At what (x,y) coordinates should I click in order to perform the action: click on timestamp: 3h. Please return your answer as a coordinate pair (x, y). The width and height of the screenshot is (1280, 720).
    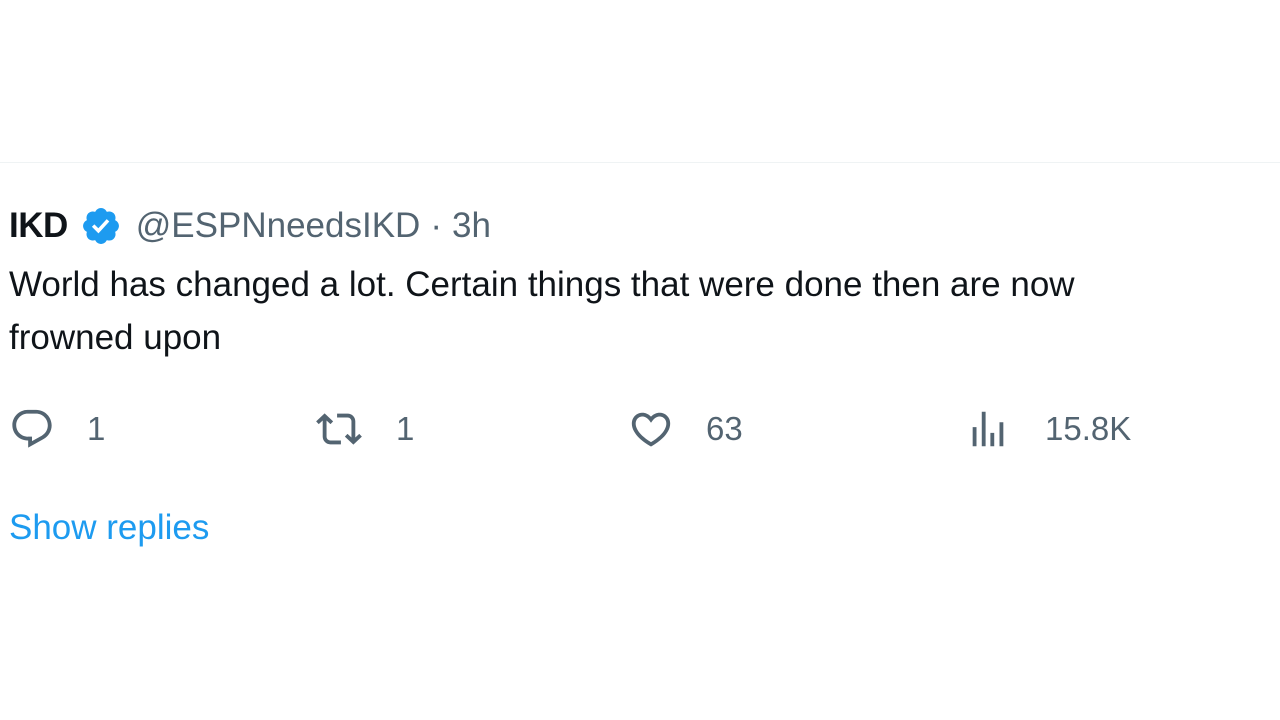
    Looking at the image, I should click on (471, 226).